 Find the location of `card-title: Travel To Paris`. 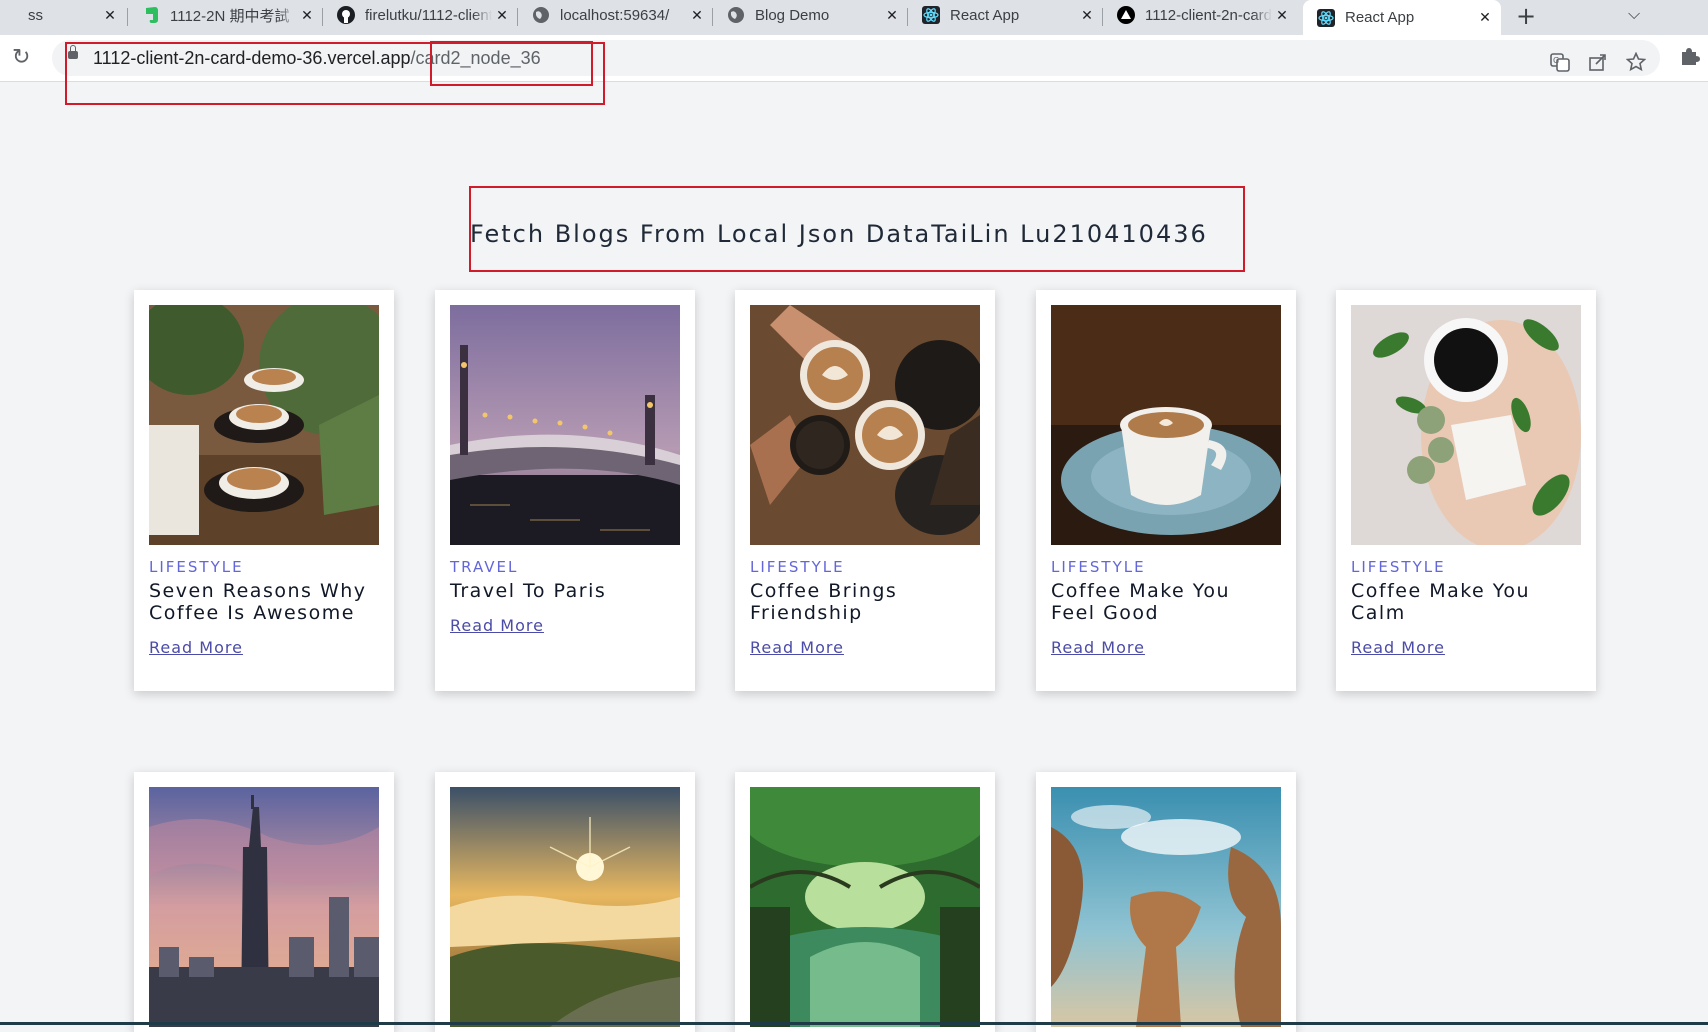

card-title: Travel To Paris is located at coordinates (528, 591).